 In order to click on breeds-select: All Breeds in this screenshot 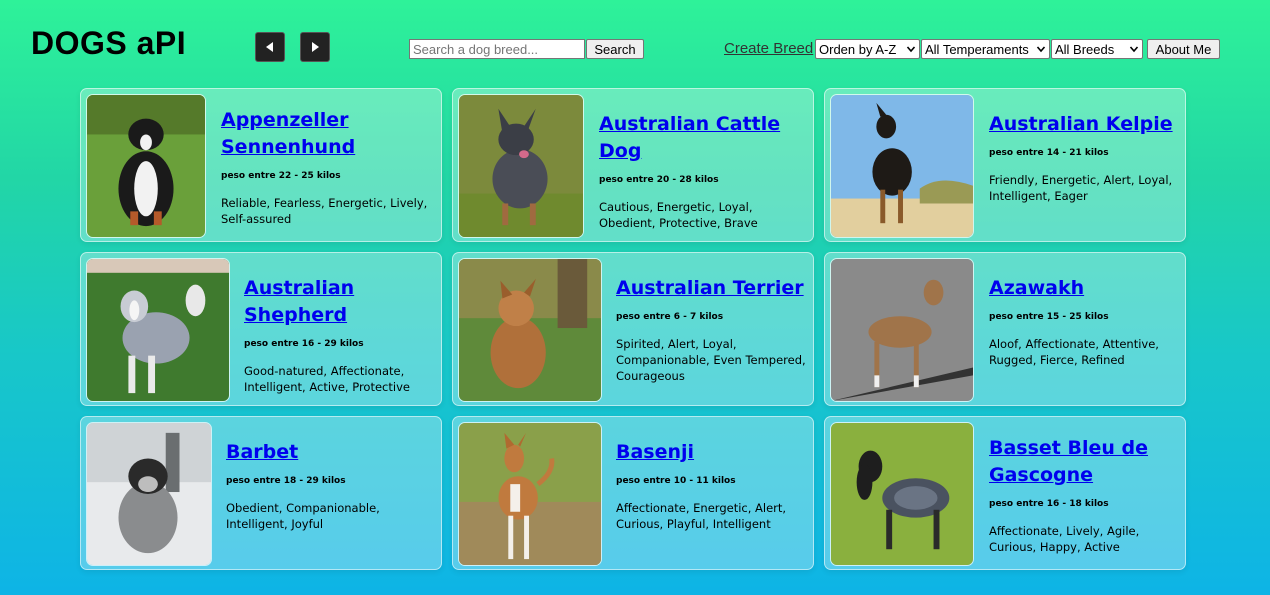, I will do `click(1097, 49)`.